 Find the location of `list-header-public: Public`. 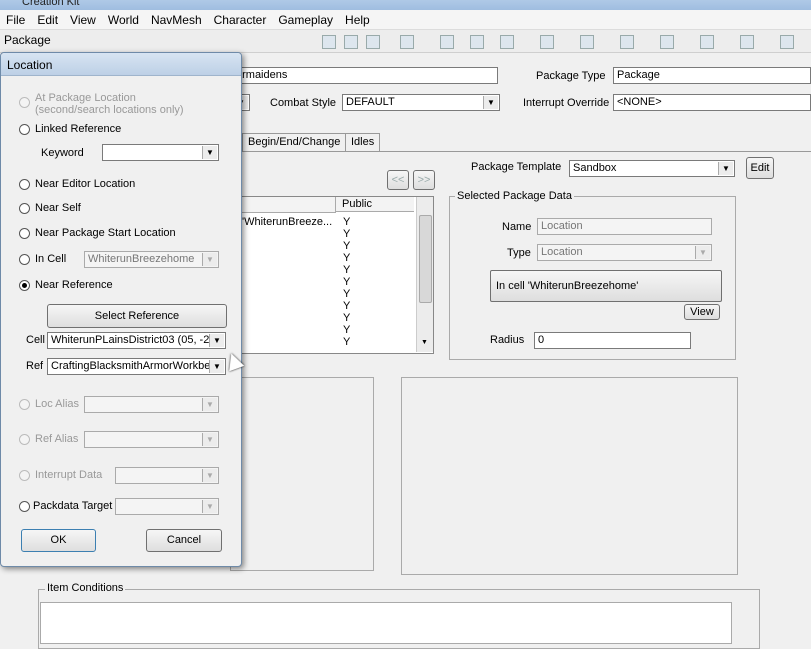

list-header-public: Public is located at coordinates (375, 204).